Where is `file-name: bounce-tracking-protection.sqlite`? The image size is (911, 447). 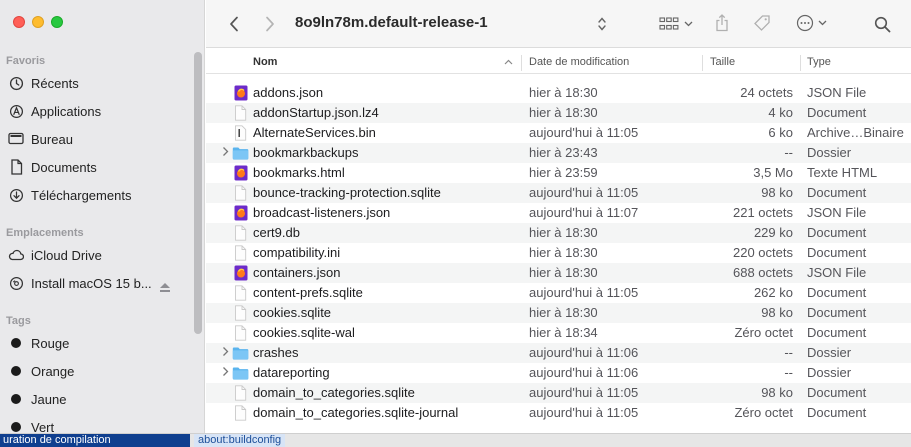 file-name: bounce-tracking-protection.sqlite is located at coordinates (347, 192).